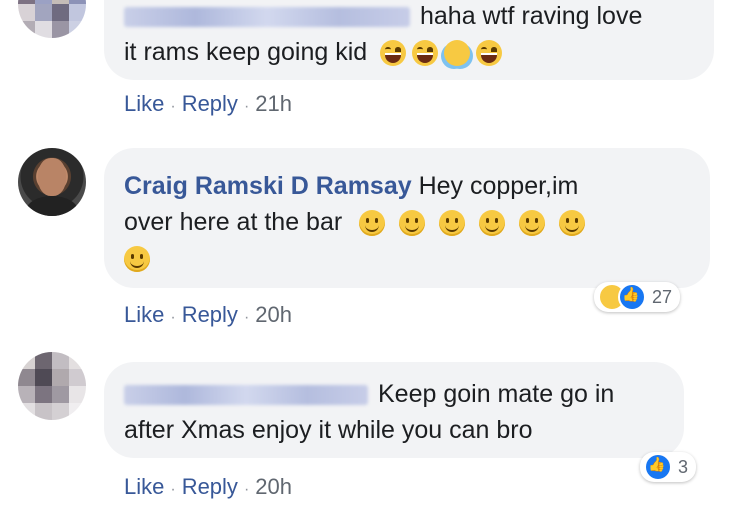 Image resolution: width=749 pixels, height=507 pixels. I want to click on reaction-count: 3, so click(683, 466).